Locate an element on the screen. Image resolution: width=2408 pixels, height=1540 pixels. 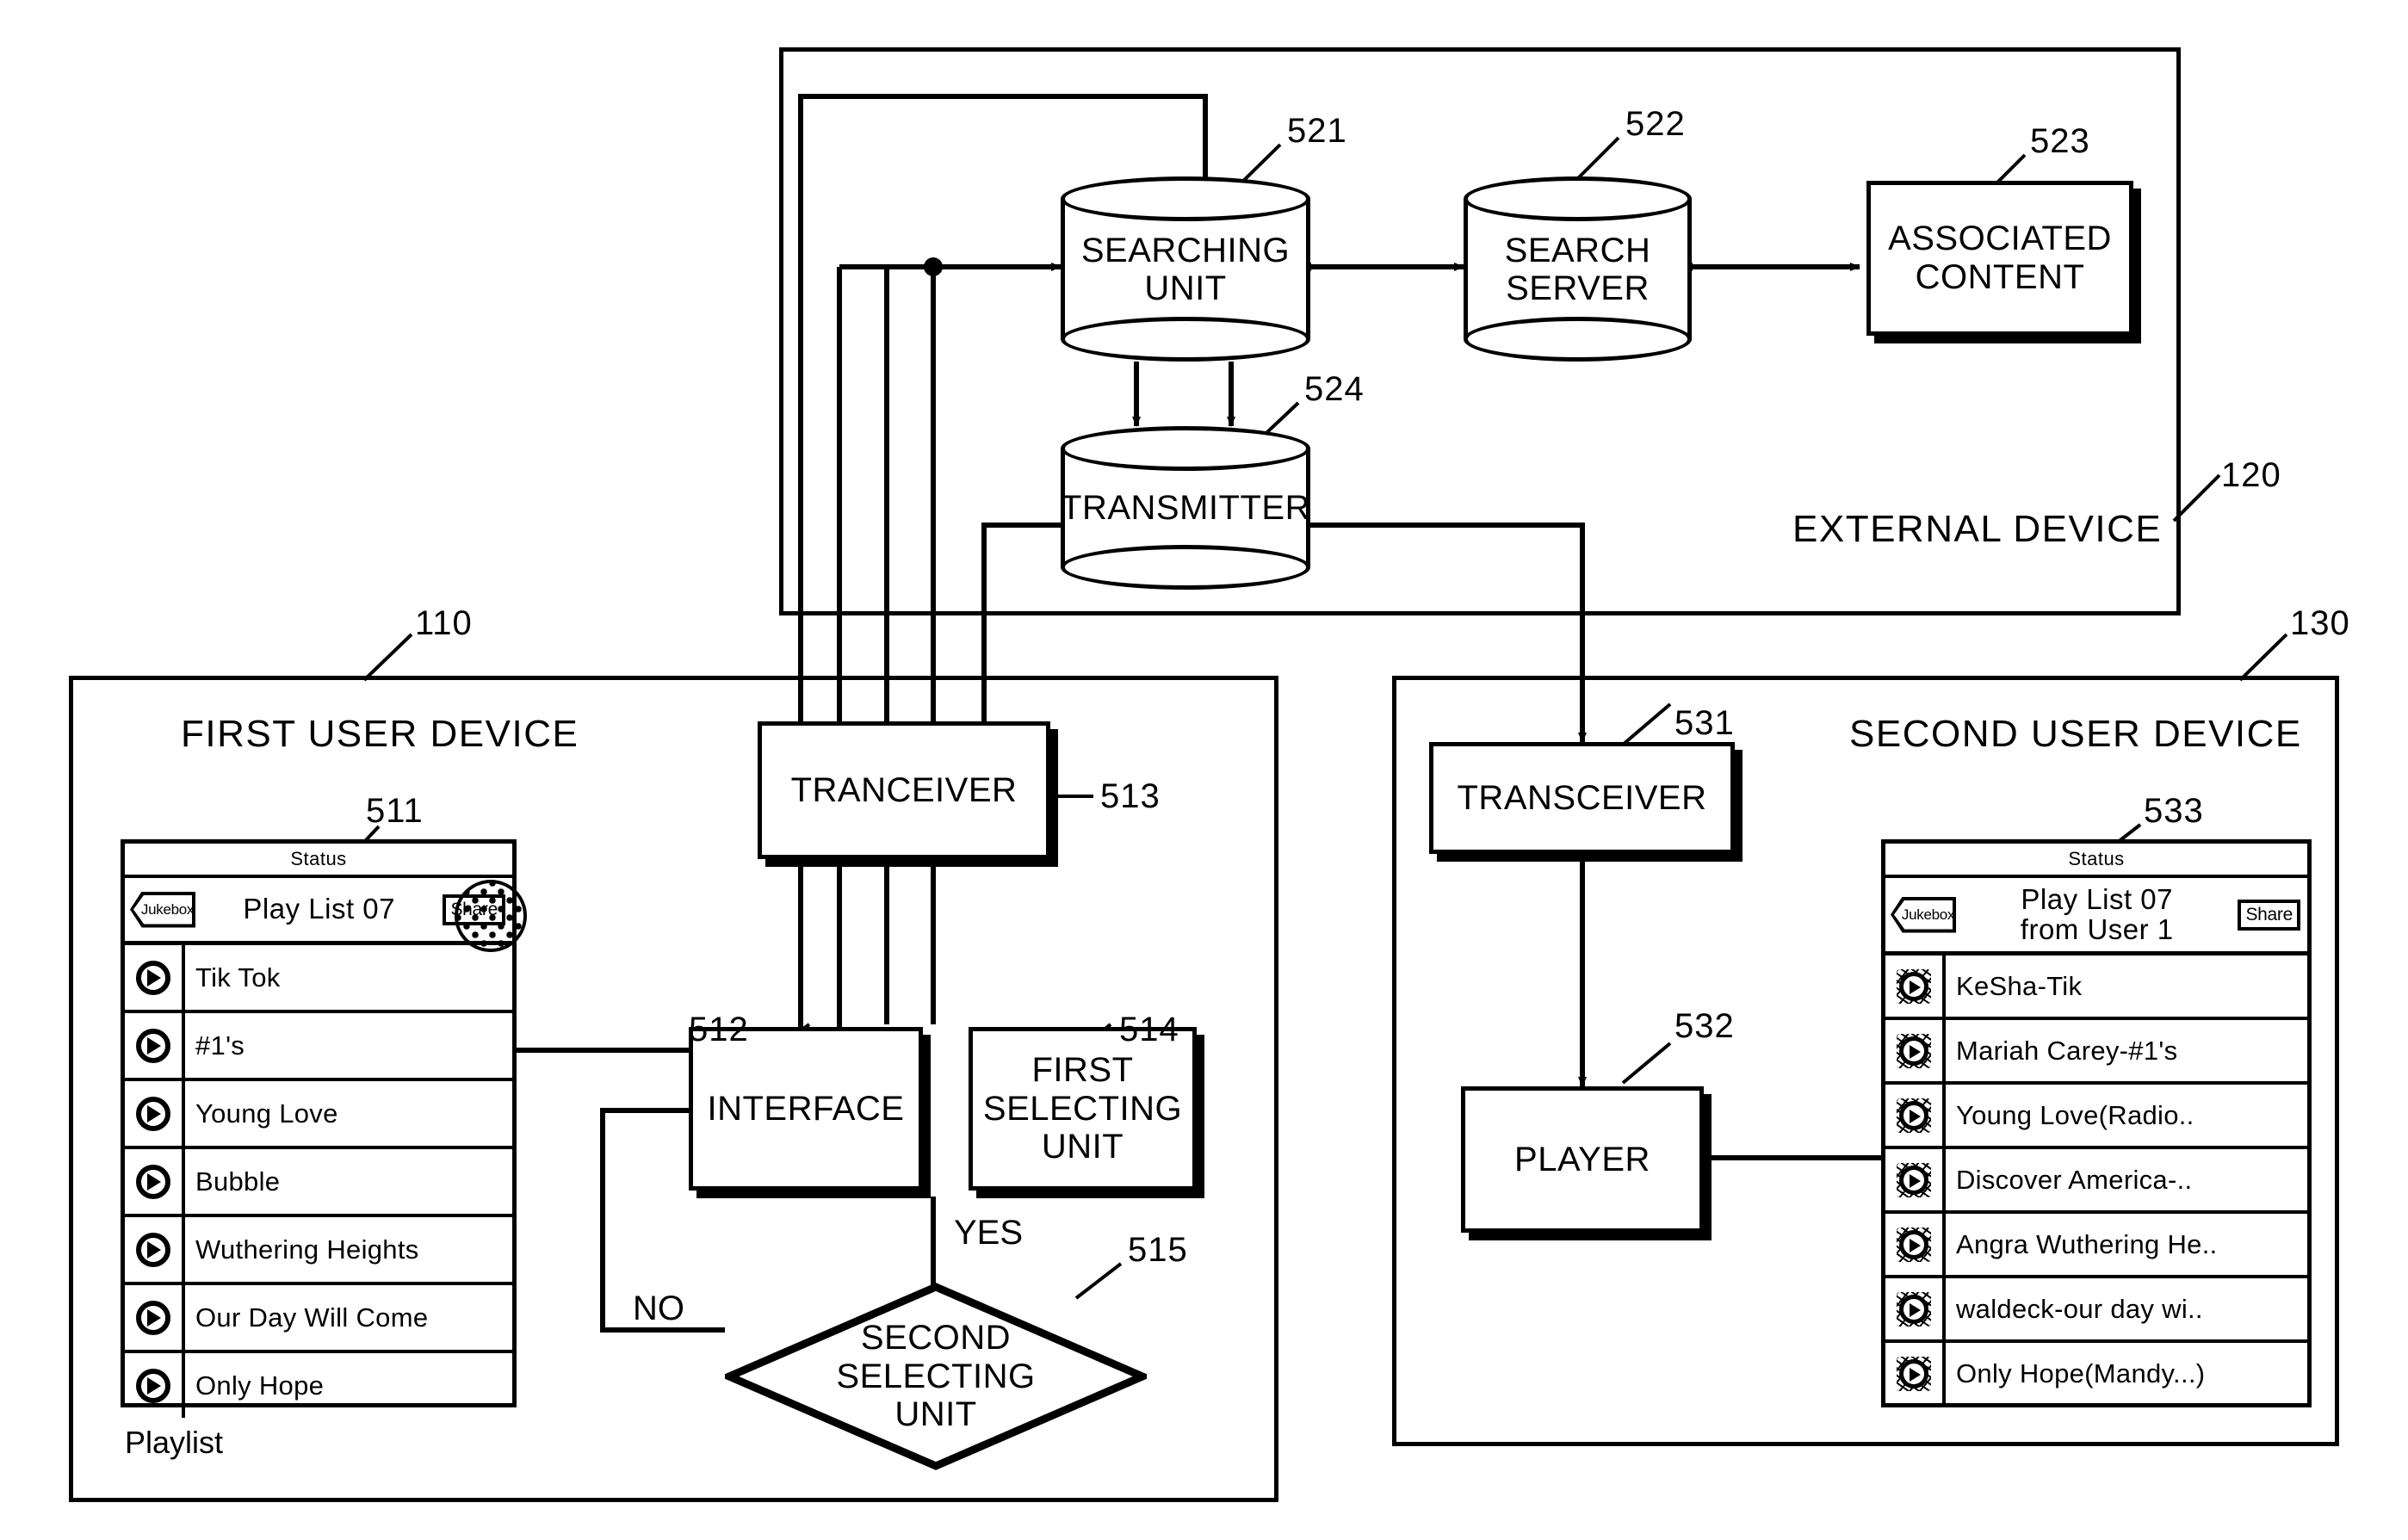
track-title: Tik Tok is located at coordinates (238, 977).